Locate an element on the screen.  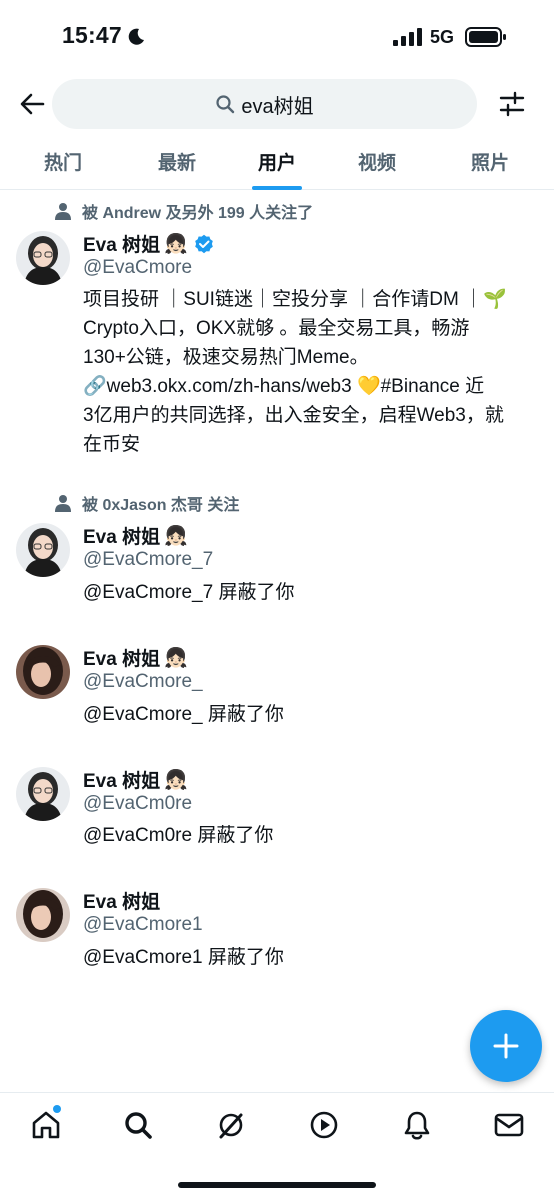
user-bio: @EvaCmore1 屏蔽了你 is located at coordinates (183, 957).